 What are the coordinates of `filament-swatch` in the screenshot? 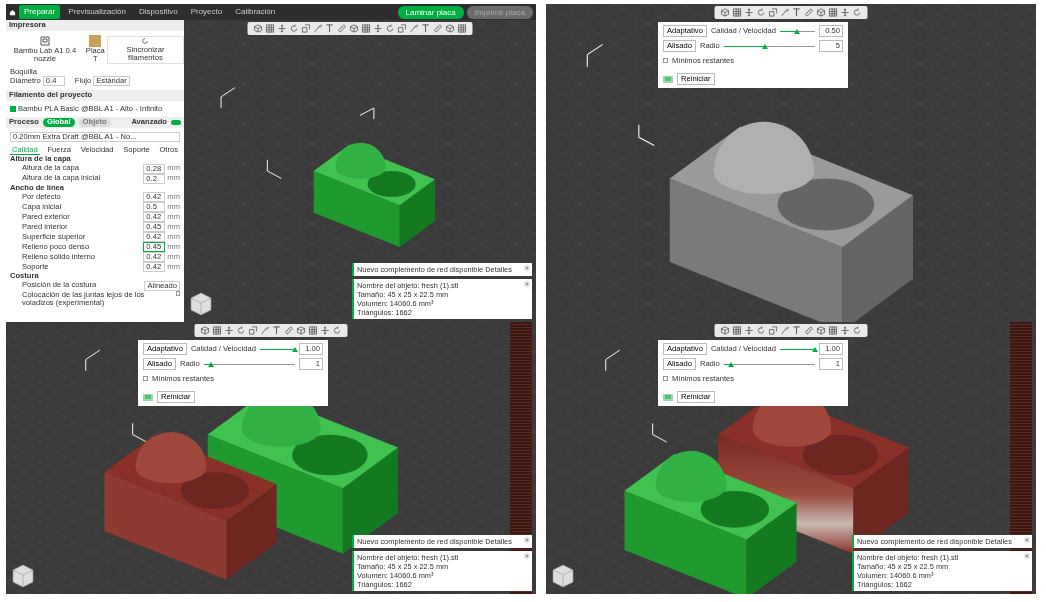 It's located at (13, 108).